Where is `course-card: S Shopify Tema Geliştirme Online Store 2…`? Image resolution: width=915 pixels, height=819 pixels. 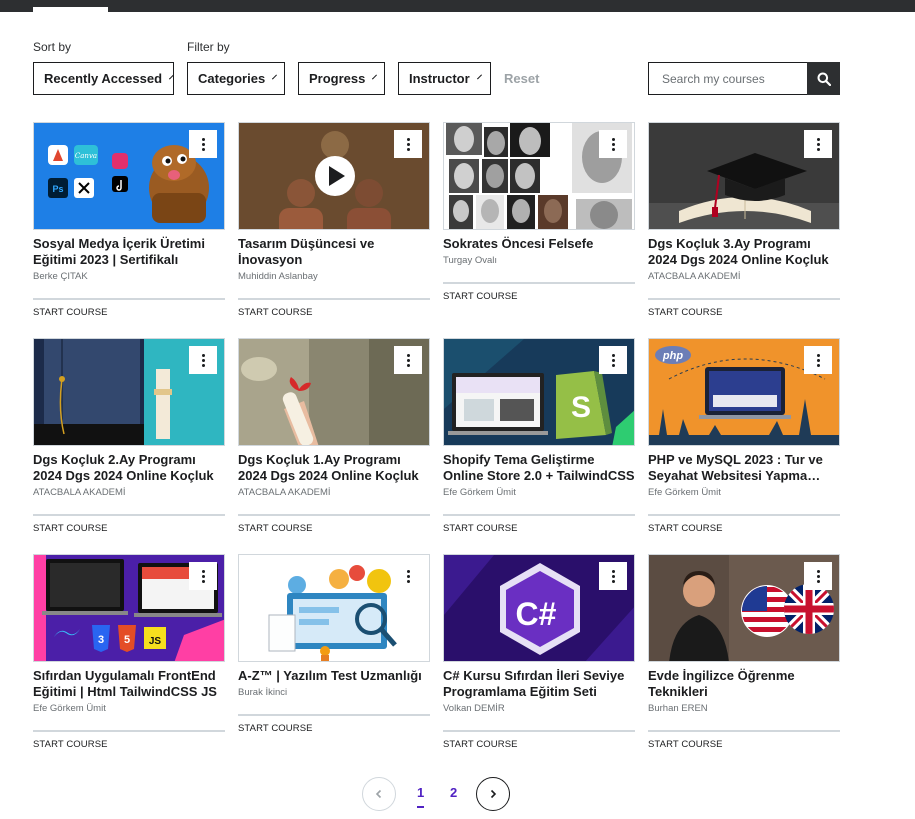
course-card: S Shopify Tema Geliştirme Online Store 2… is located at coordinates (539, 436).